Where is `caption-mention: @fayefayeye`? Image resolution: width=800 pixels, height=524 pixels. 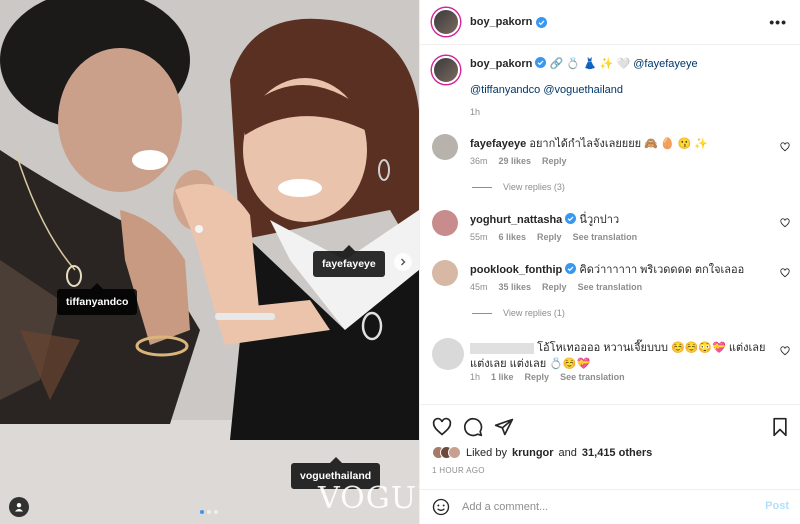 caption-mention: @fayefayeye is located at coordinates (665, 64).